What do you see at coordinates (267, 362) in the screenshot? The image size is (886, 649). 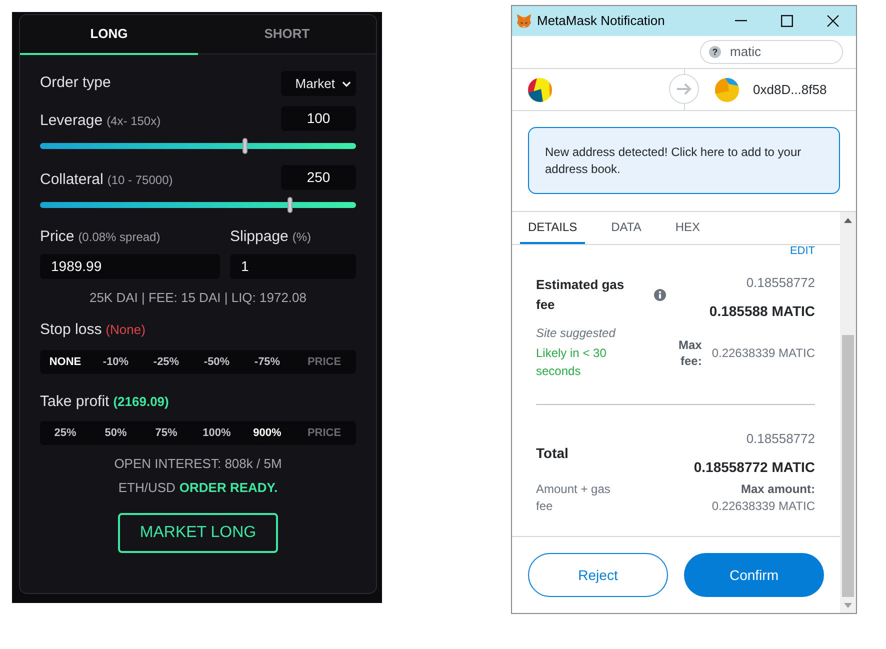 I see `option-button: -75%` at bounding box center [267, 362].